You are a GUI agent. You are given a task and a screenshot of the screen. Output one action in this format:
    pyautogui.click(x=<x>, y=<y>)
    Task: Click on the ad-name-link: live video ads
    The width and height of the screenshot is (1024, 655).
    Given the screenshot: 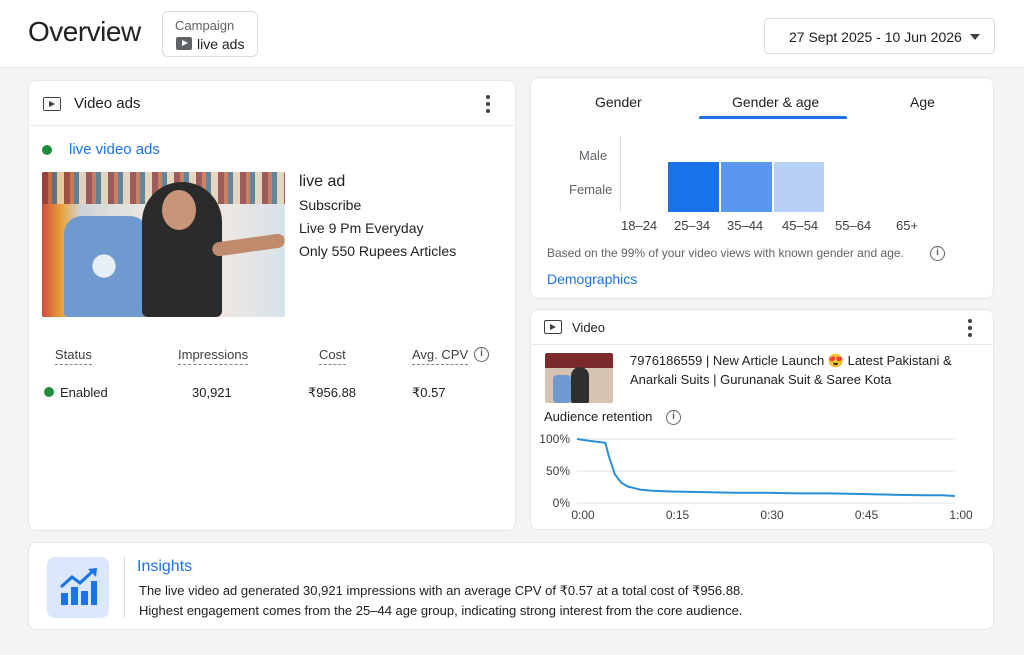 What is the action you would take?
    pyautogui.click(x=114, y=149)
    